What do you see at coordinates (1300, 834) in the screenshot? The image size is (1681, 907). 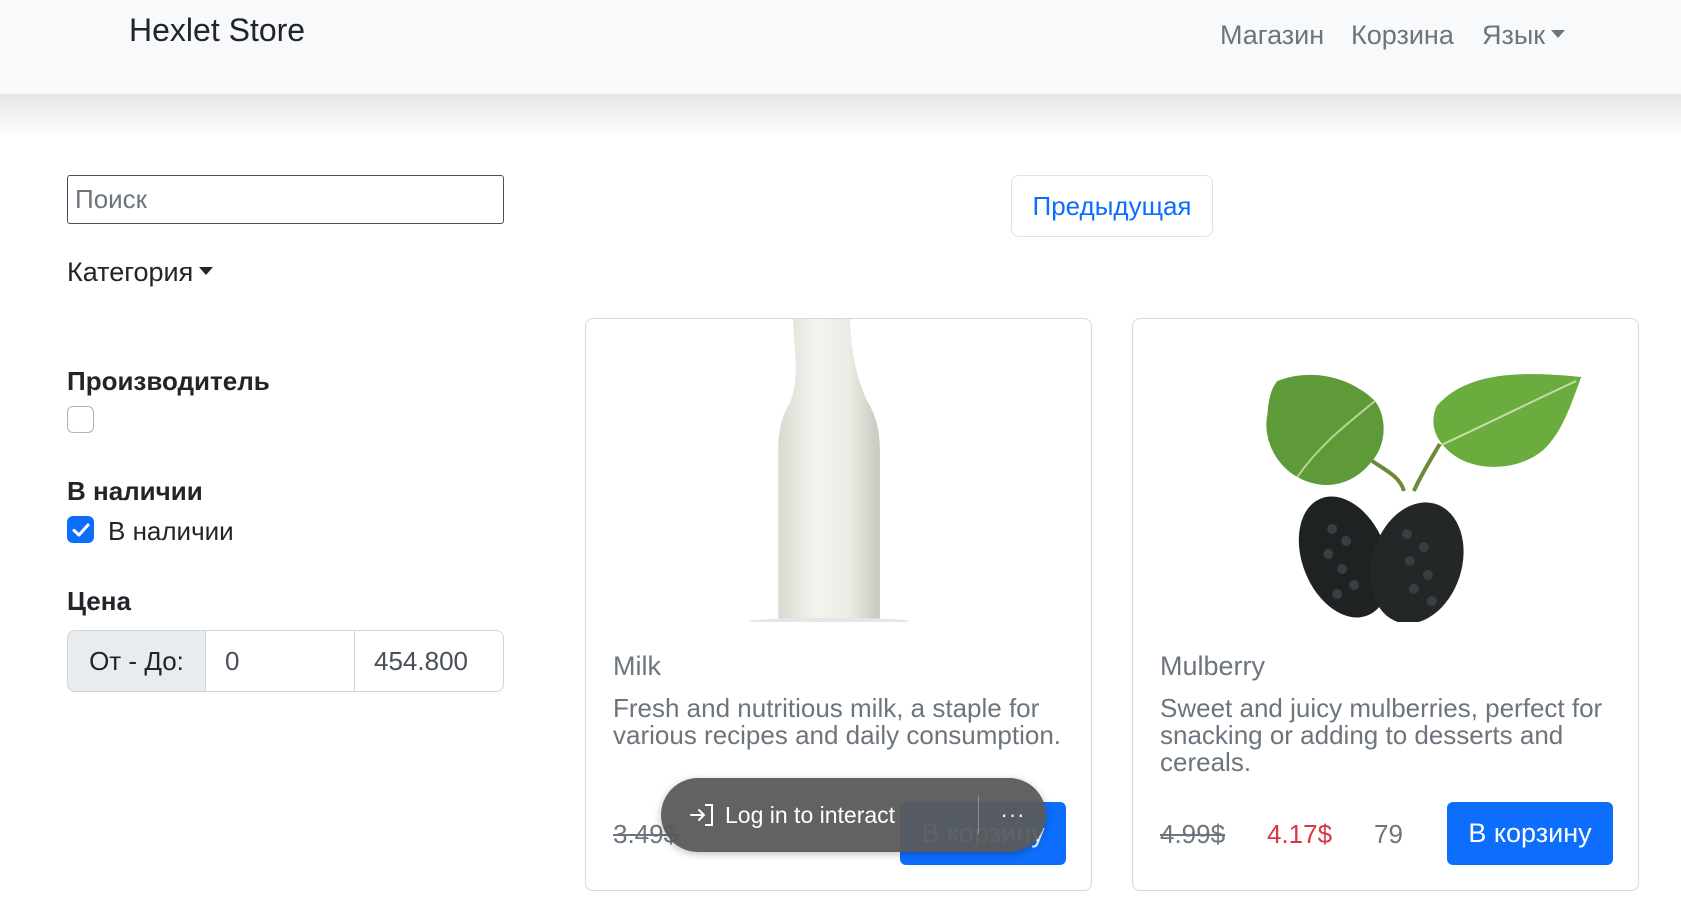 I see `product-new-price: 4.17$` at bounding box center [1300, 834].